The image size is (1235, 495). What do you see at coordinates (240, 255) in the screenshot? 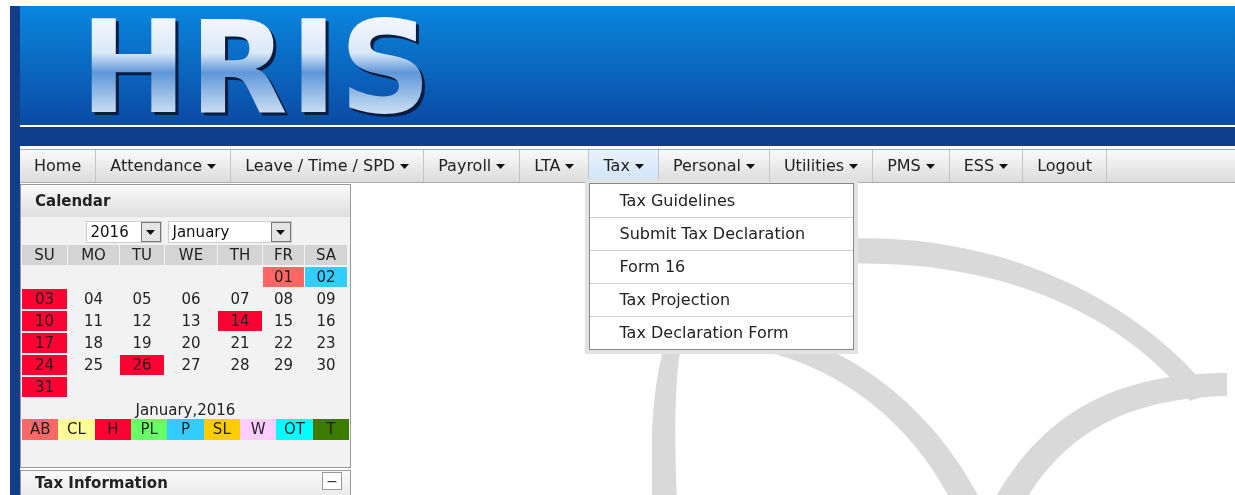
I see `weekday-header: TH` at bounding box center [240, 255].